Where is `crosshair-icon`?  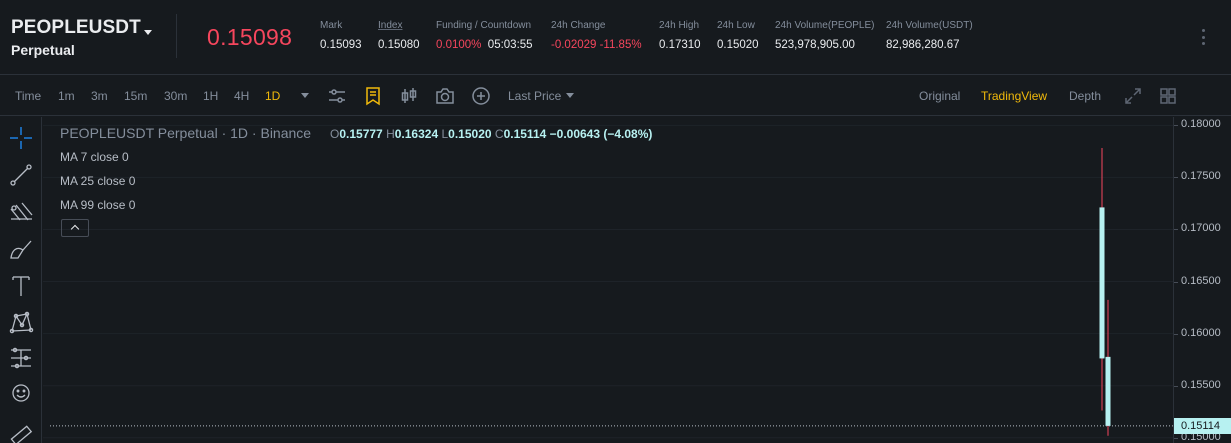 crosshair-icon is located at coordinates (21, 138).